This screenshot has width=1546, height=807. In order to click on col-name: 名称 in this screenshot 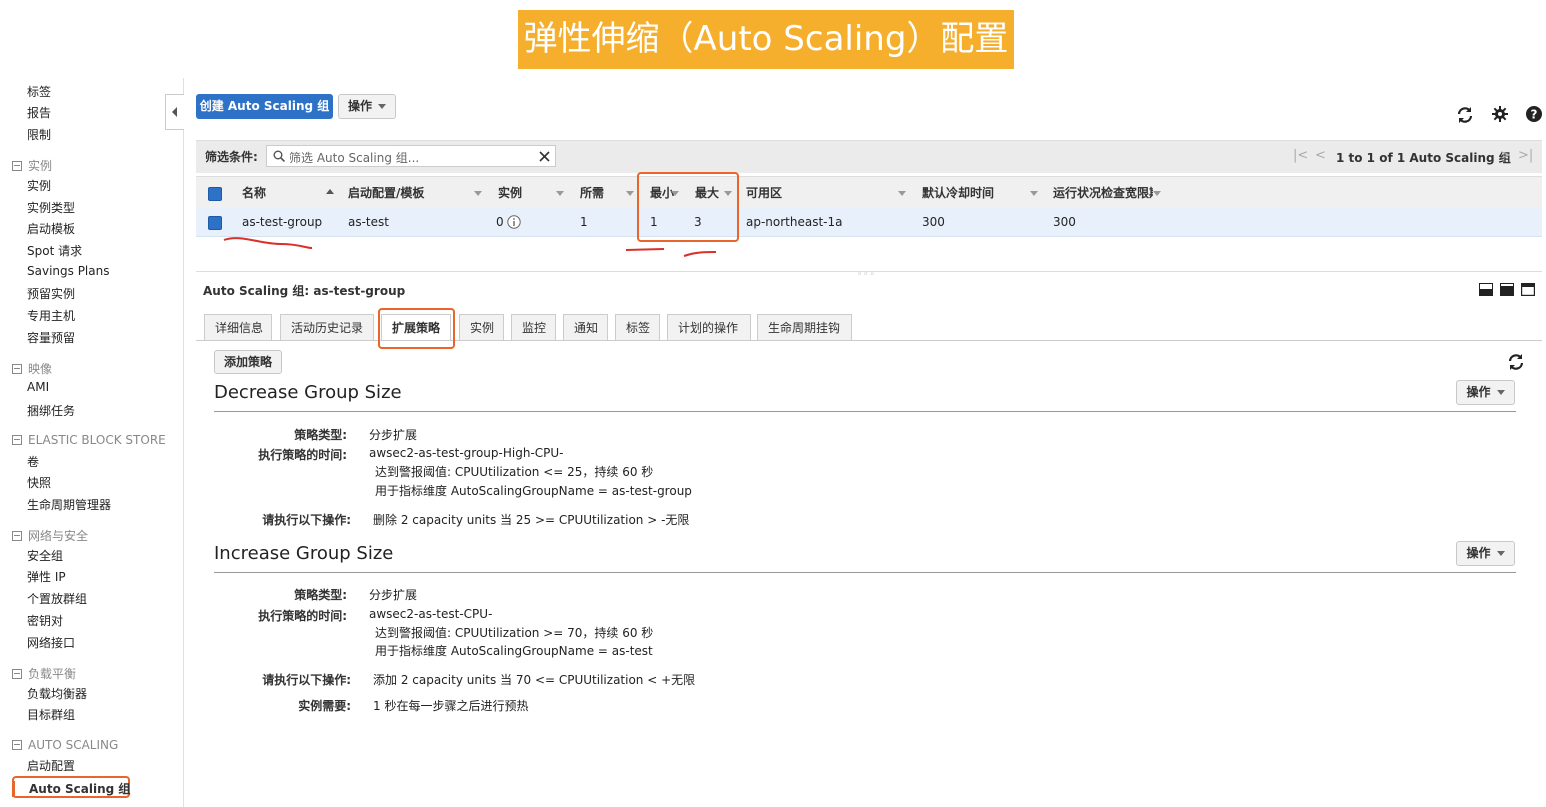, I will do `click(254, 193)`.